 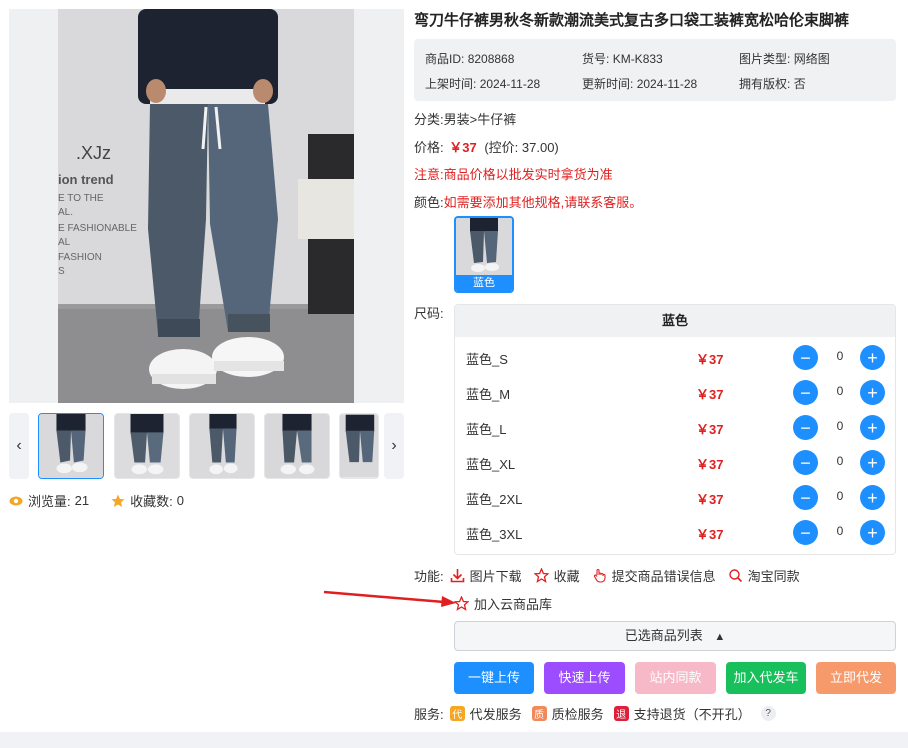 What do you see at coordinates (764, 575) in the screenshot?
I see `taobao-same-link: 淘宝同款` at bounding box center [764, 575].